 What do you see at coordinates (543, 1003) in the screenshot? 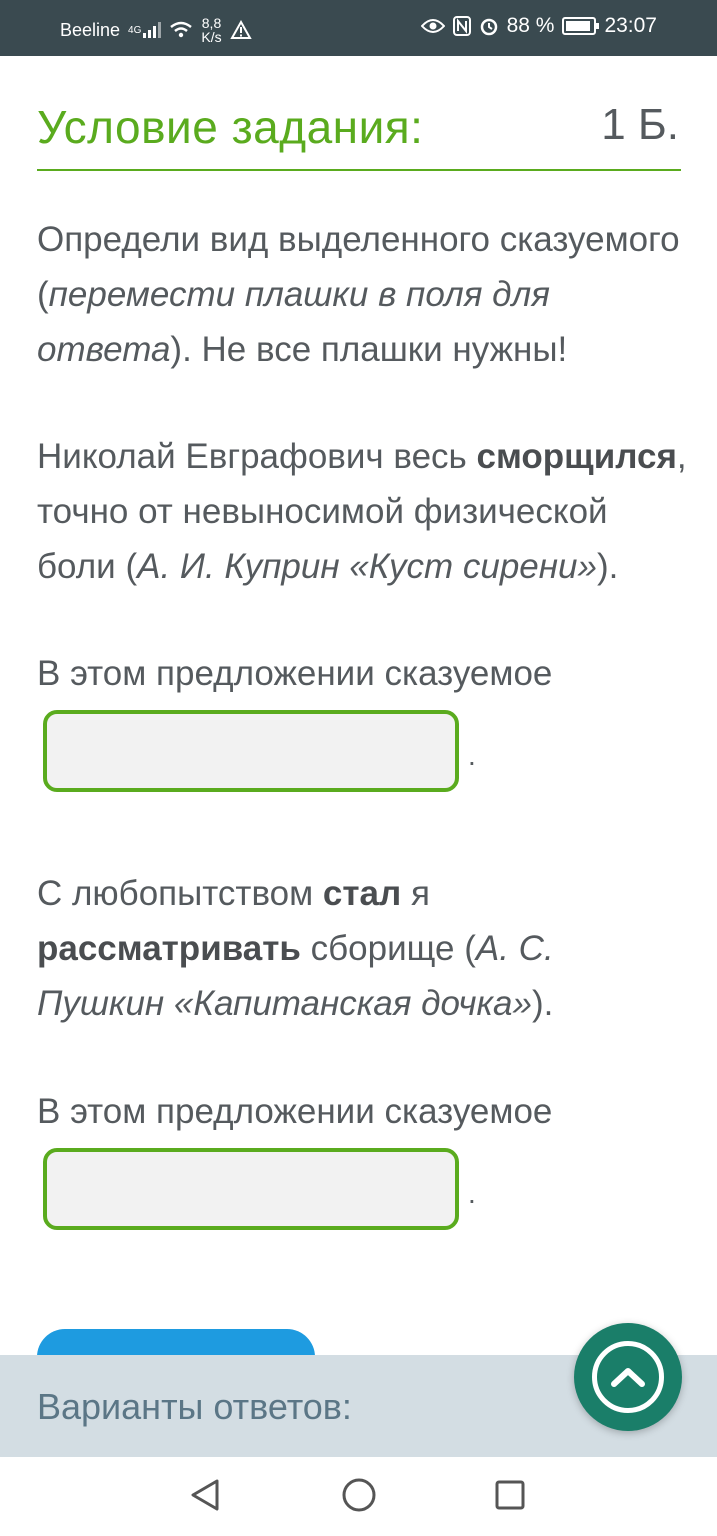
I see `sentence-2-end: ).` at bounding box center [543, 1003].